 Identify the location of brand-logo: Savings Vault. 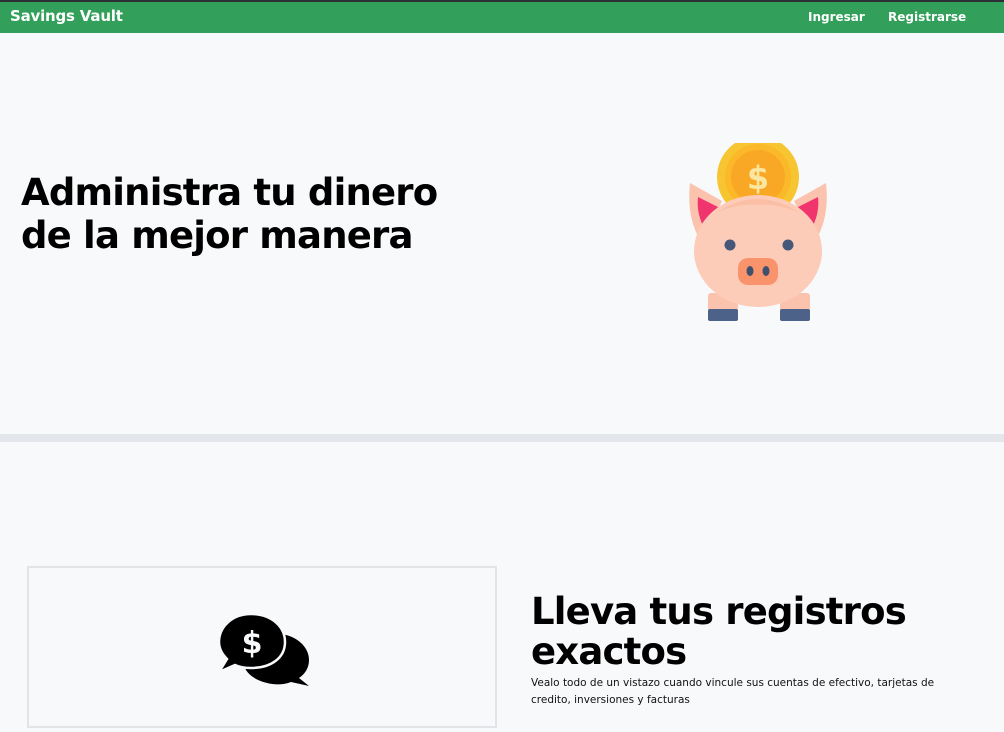
(66, 16).